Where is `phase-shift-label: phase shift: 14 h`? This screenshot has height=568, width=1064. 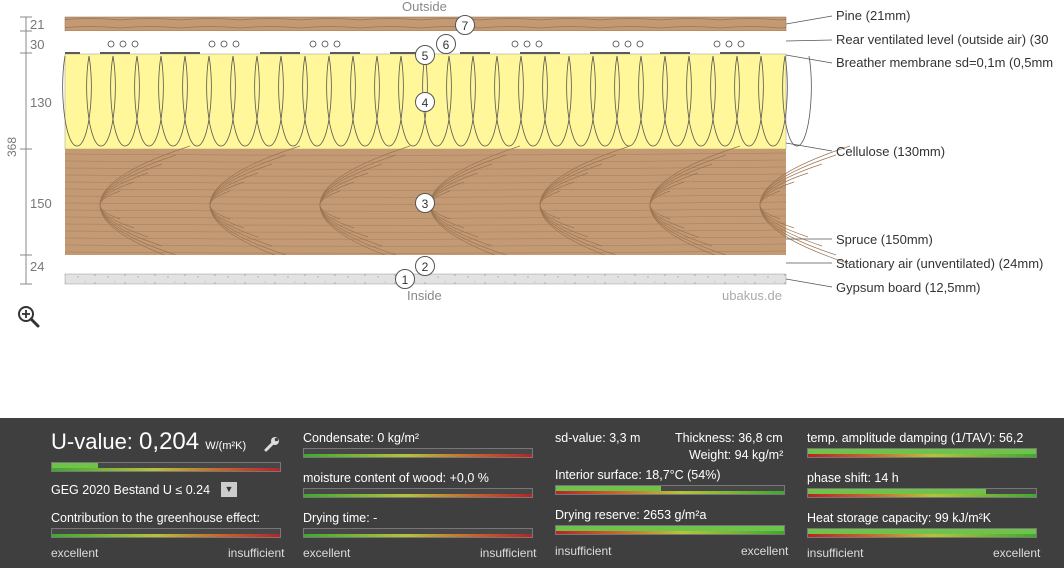
phase-shift-label: phase shift: 14 h is located at coordinates (853, 478).